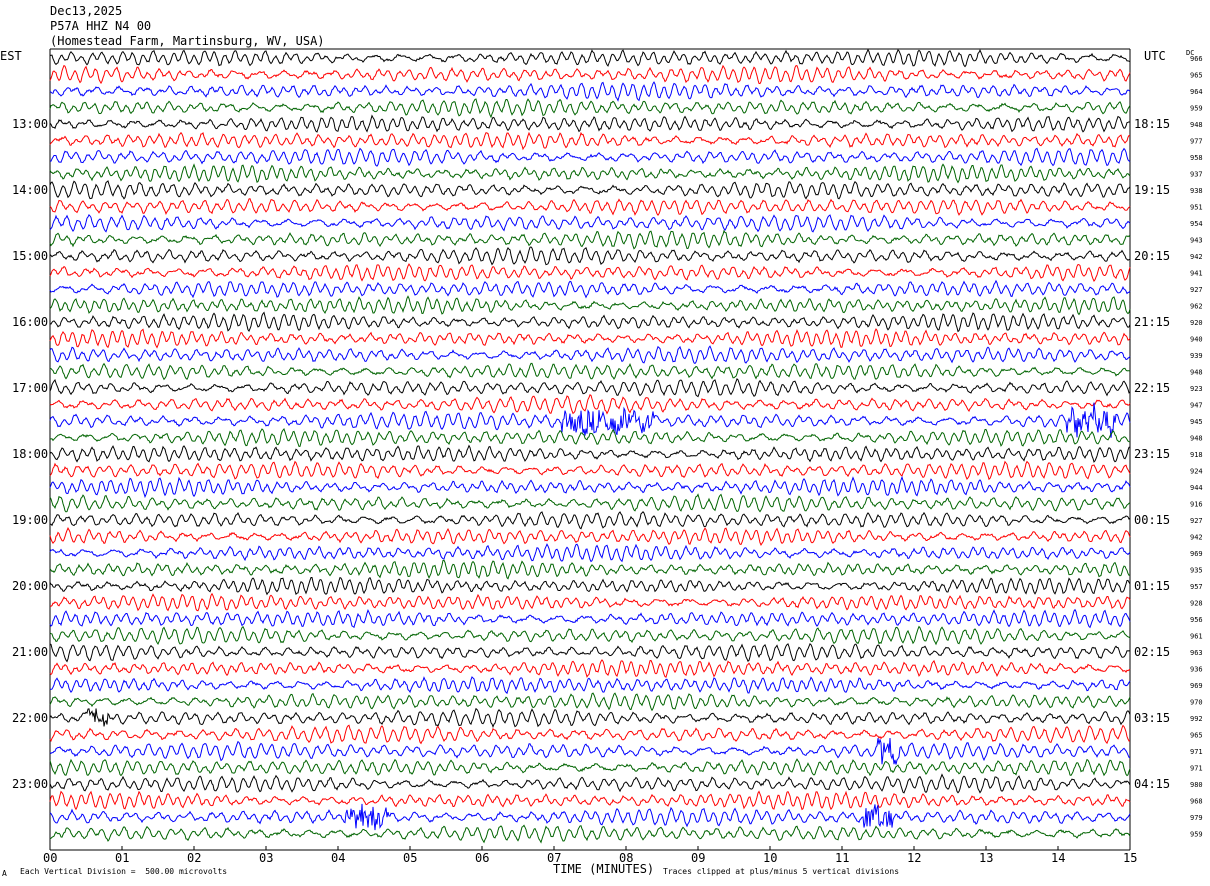 The height and width of the screenshot is (886, 1210). I want to click on dc-value-35: 961, so click(1196, 637).